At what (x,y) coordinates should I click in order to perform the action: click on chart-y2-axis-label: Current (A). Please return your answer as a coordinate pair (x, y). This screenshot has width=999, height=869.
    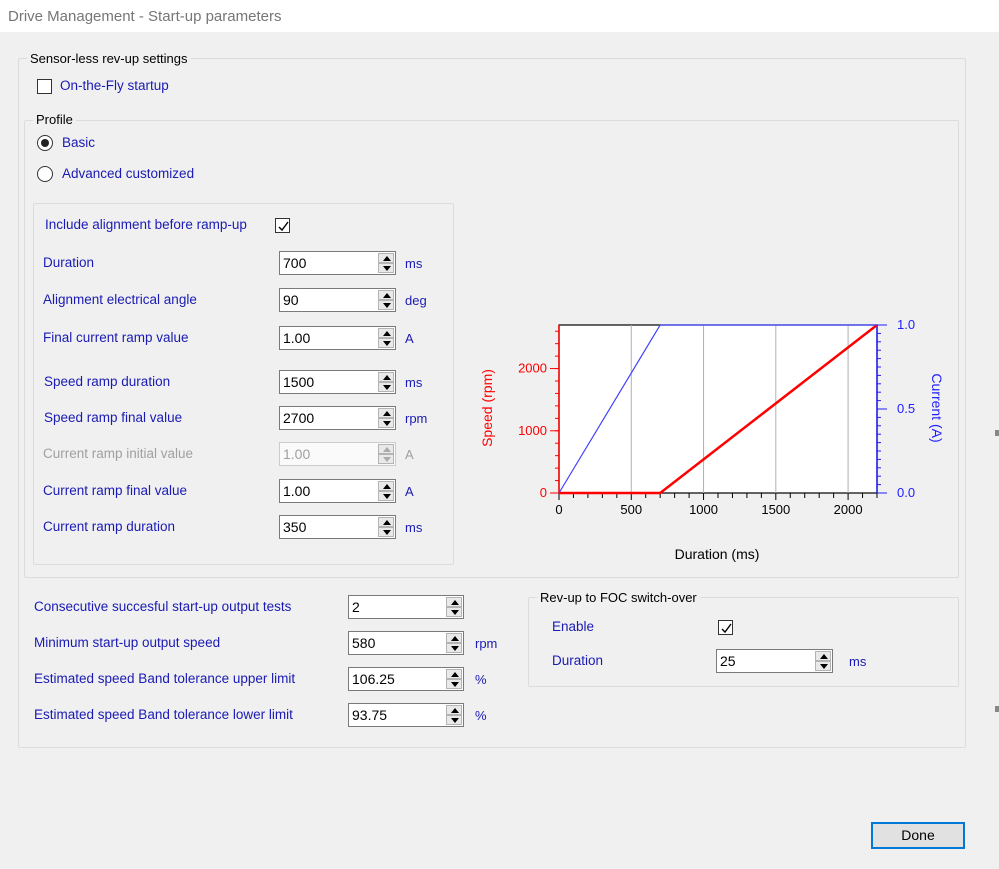
    Looking at the image, I should click on (937, 407).